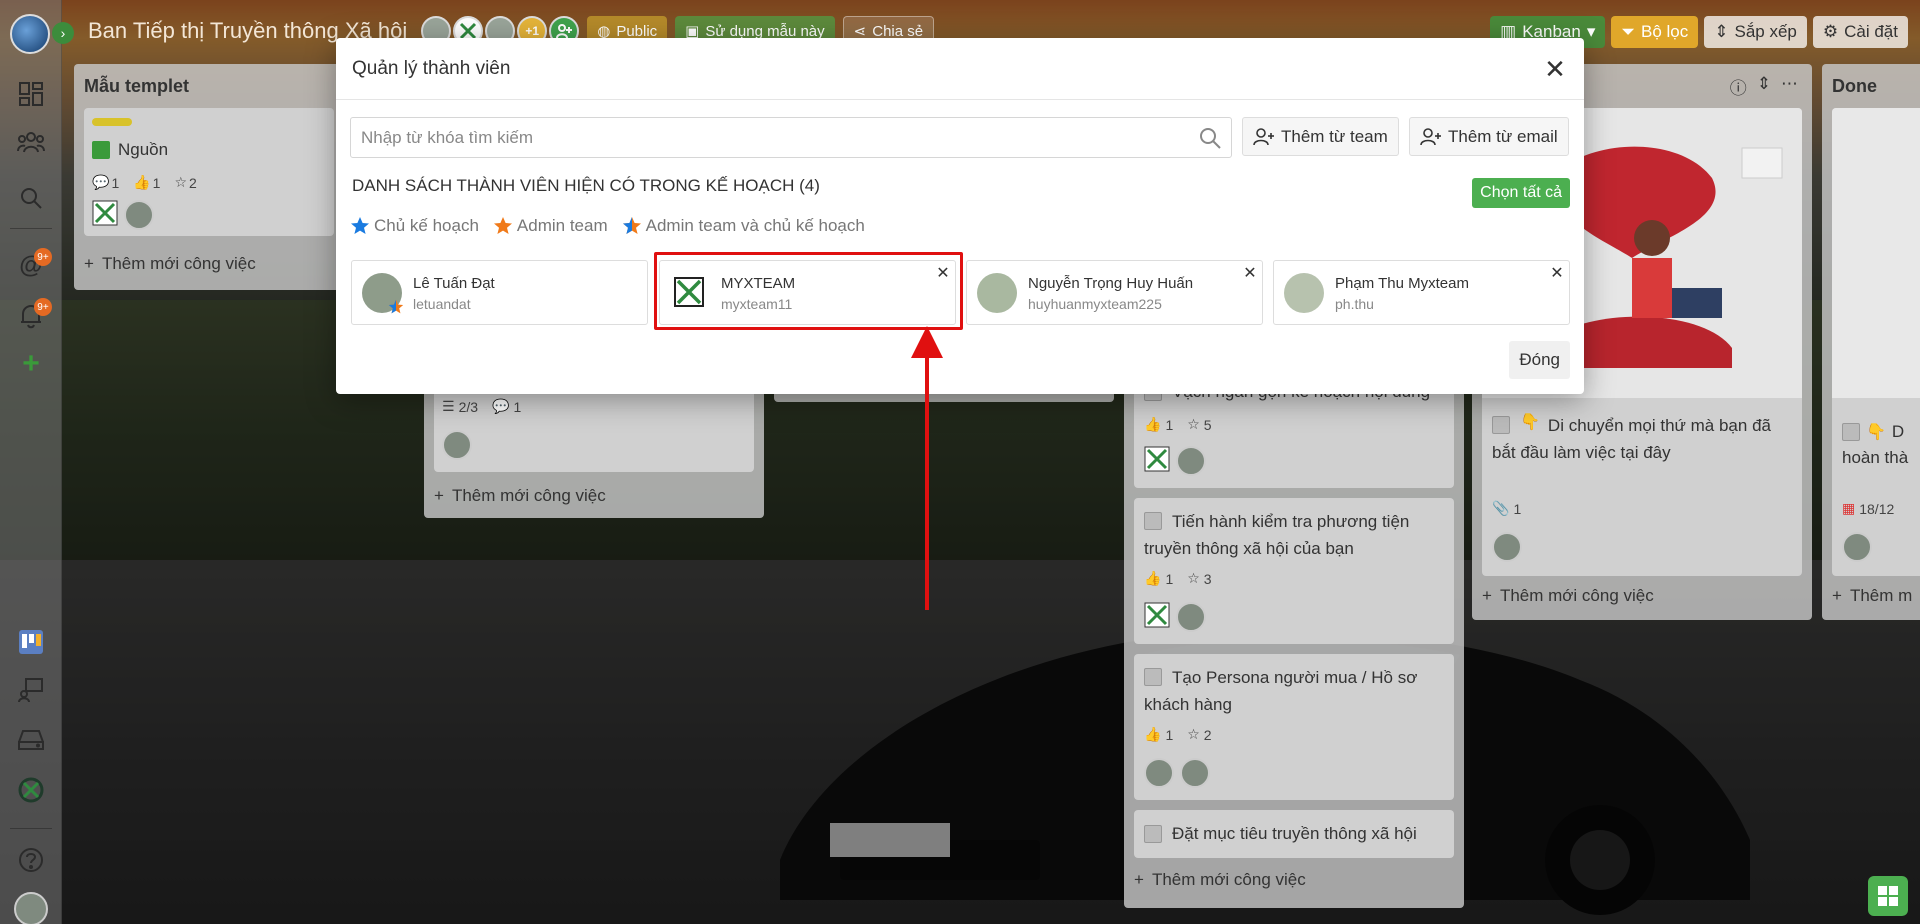  I want to click on task-title: D, so click(1898, 431).